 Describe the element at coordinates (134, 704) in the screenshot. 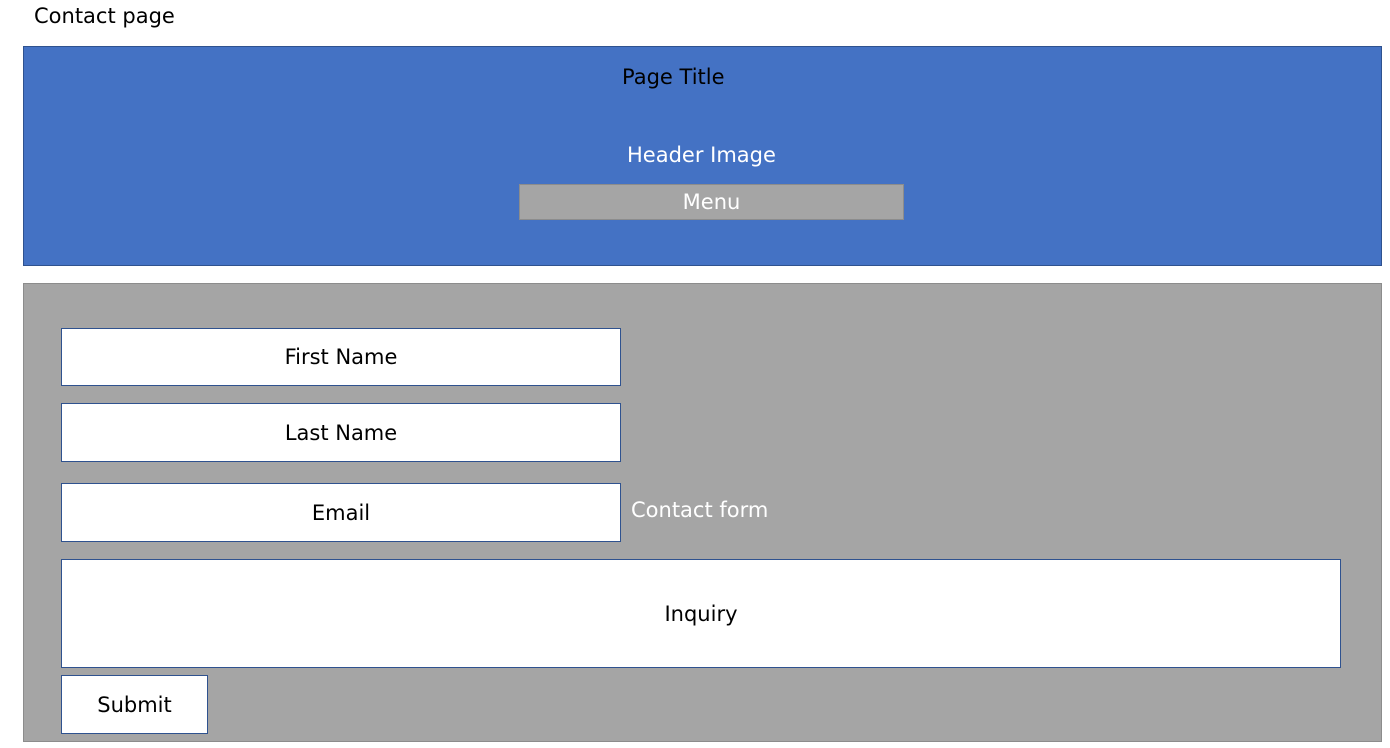

I see `submit-button: Submit` at that location.